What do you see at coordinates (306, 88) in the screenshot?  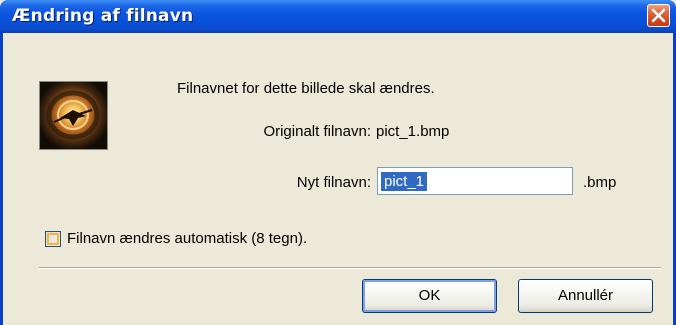 I see `info-message: Filnavnet for dette billede skal ændres.` at bounding box center [306, 88].